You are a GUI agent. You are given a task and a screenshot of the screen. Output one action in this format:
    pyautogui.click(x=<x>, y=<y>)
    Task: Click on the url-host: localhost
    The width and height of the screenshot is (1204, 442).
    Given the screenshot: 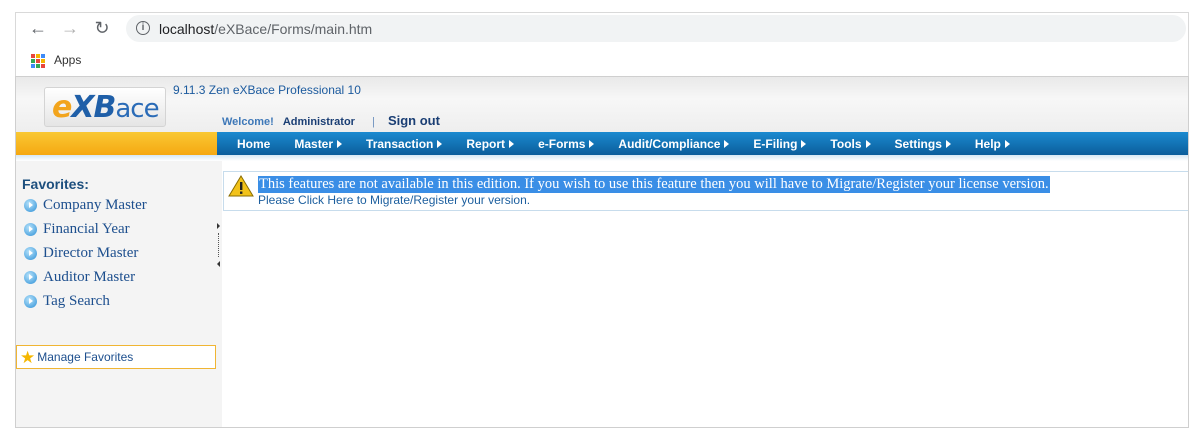 What is the action you would take?
    pyautogui.click(x=187, y=29)
    